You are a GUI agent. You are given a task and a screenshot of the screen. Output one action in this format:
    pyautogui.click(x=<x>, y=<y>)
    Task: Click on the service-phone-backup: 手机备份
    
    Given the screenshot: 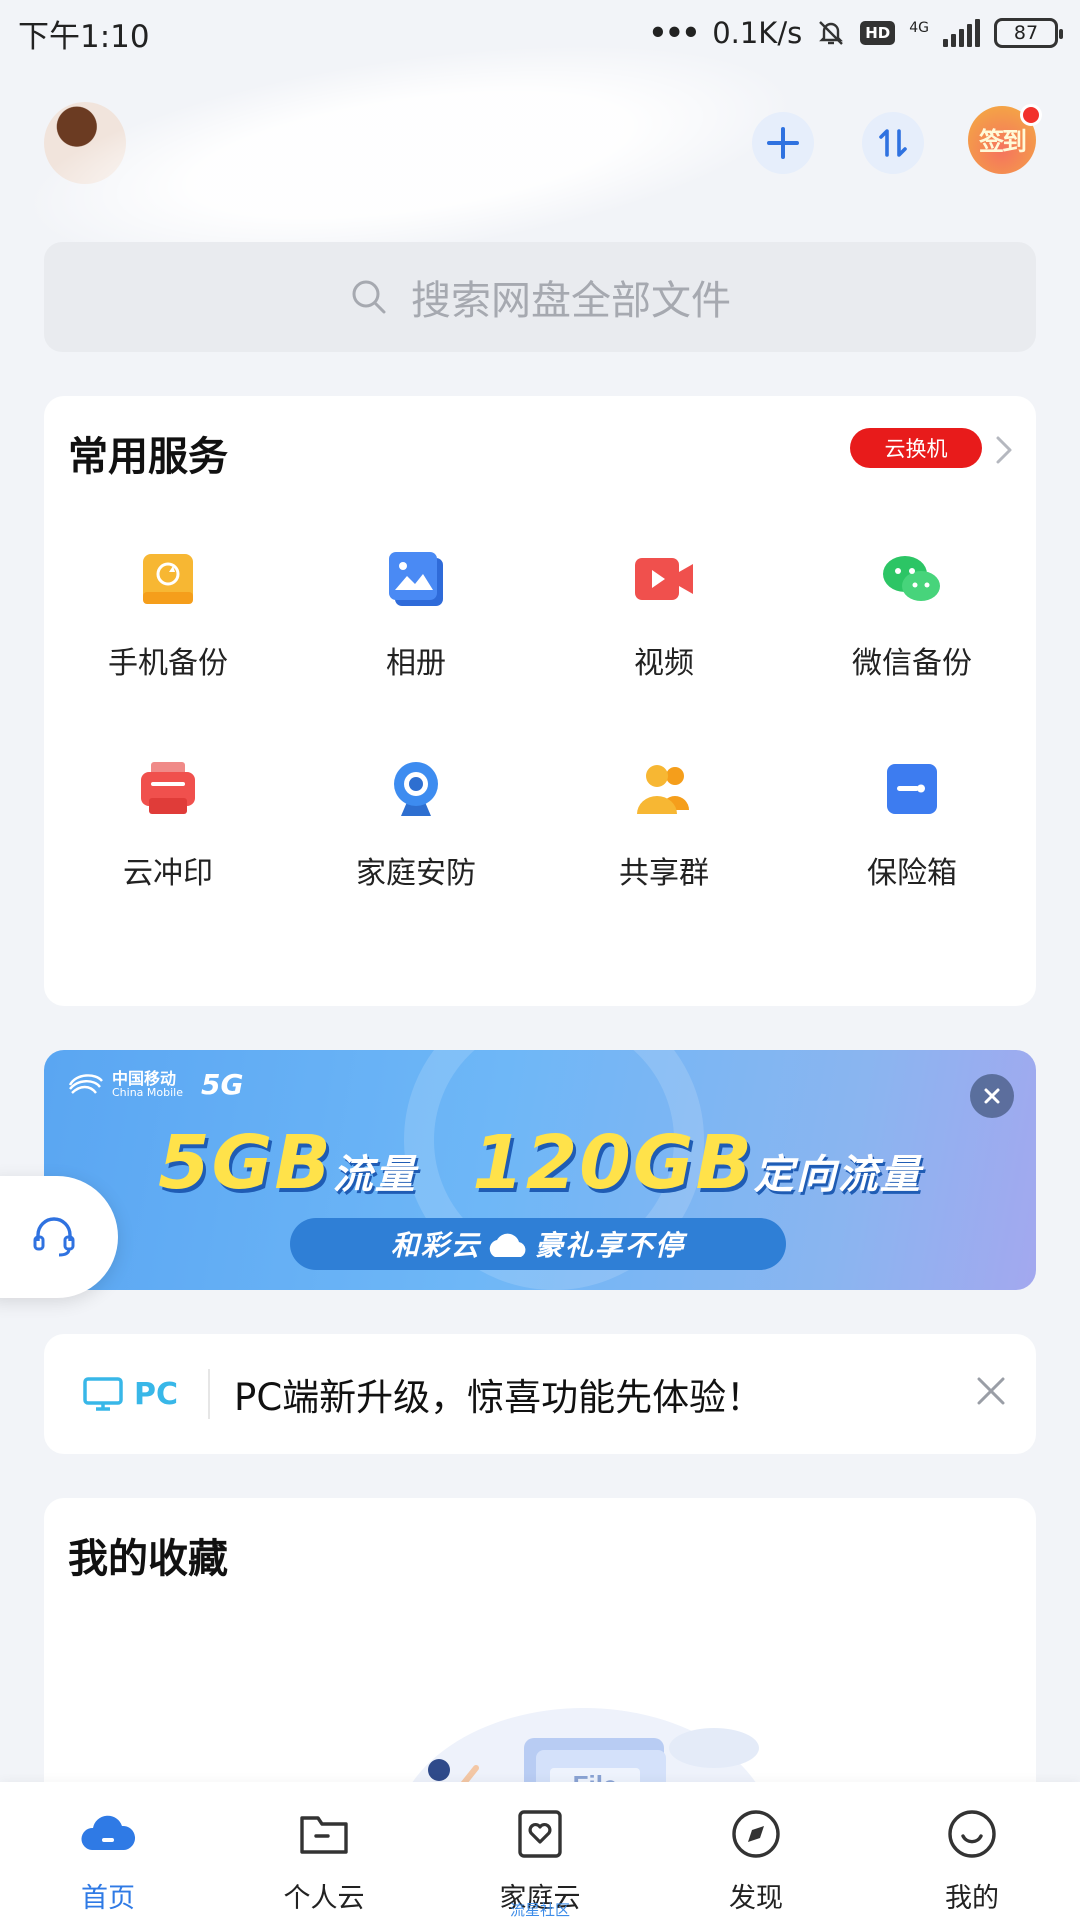 What is the action you would take?
    pyautogui.click(x=168, y=651)
    